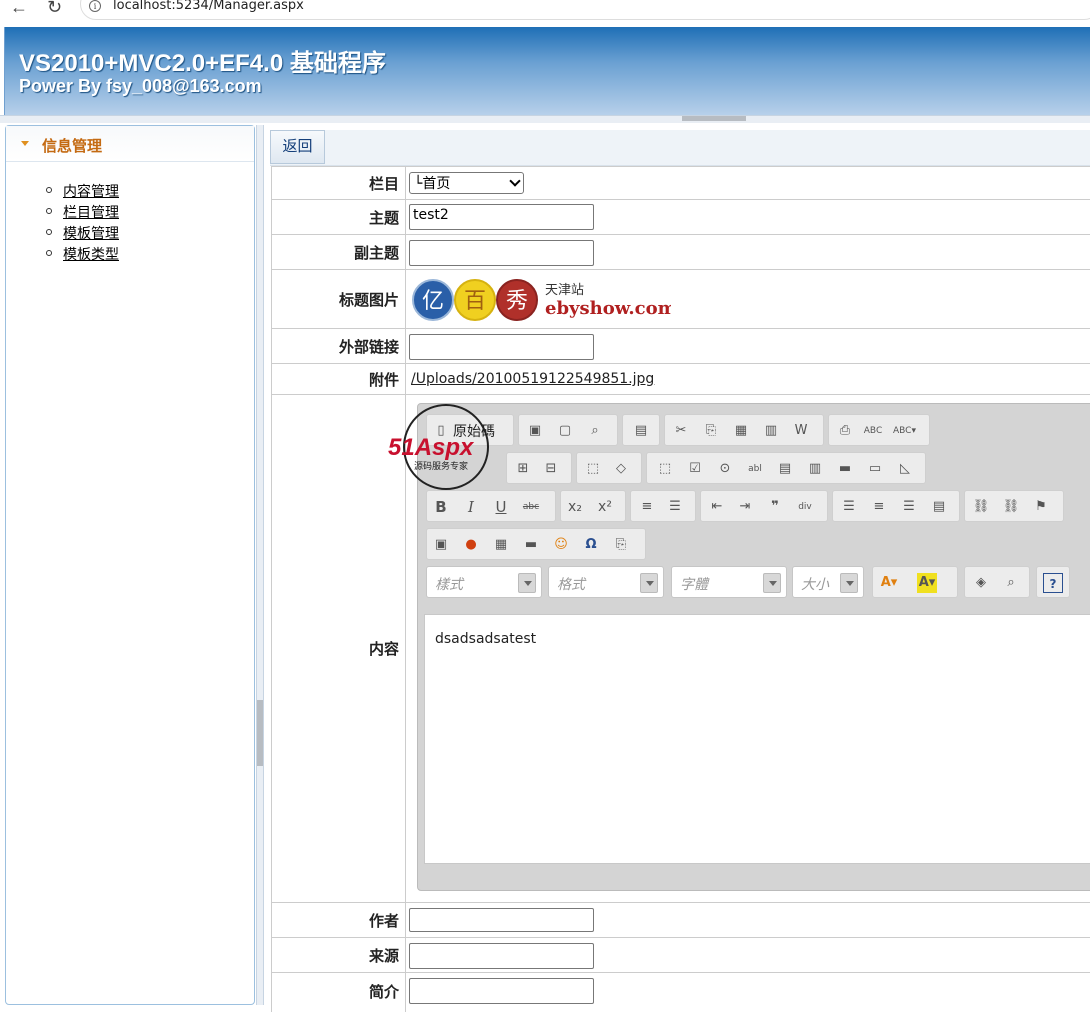 This screenshot has height=1012, width=1090. Describe the element at coordinates (711, 431) in the screenshot. I see `copy-icon: ⎘` at that location.